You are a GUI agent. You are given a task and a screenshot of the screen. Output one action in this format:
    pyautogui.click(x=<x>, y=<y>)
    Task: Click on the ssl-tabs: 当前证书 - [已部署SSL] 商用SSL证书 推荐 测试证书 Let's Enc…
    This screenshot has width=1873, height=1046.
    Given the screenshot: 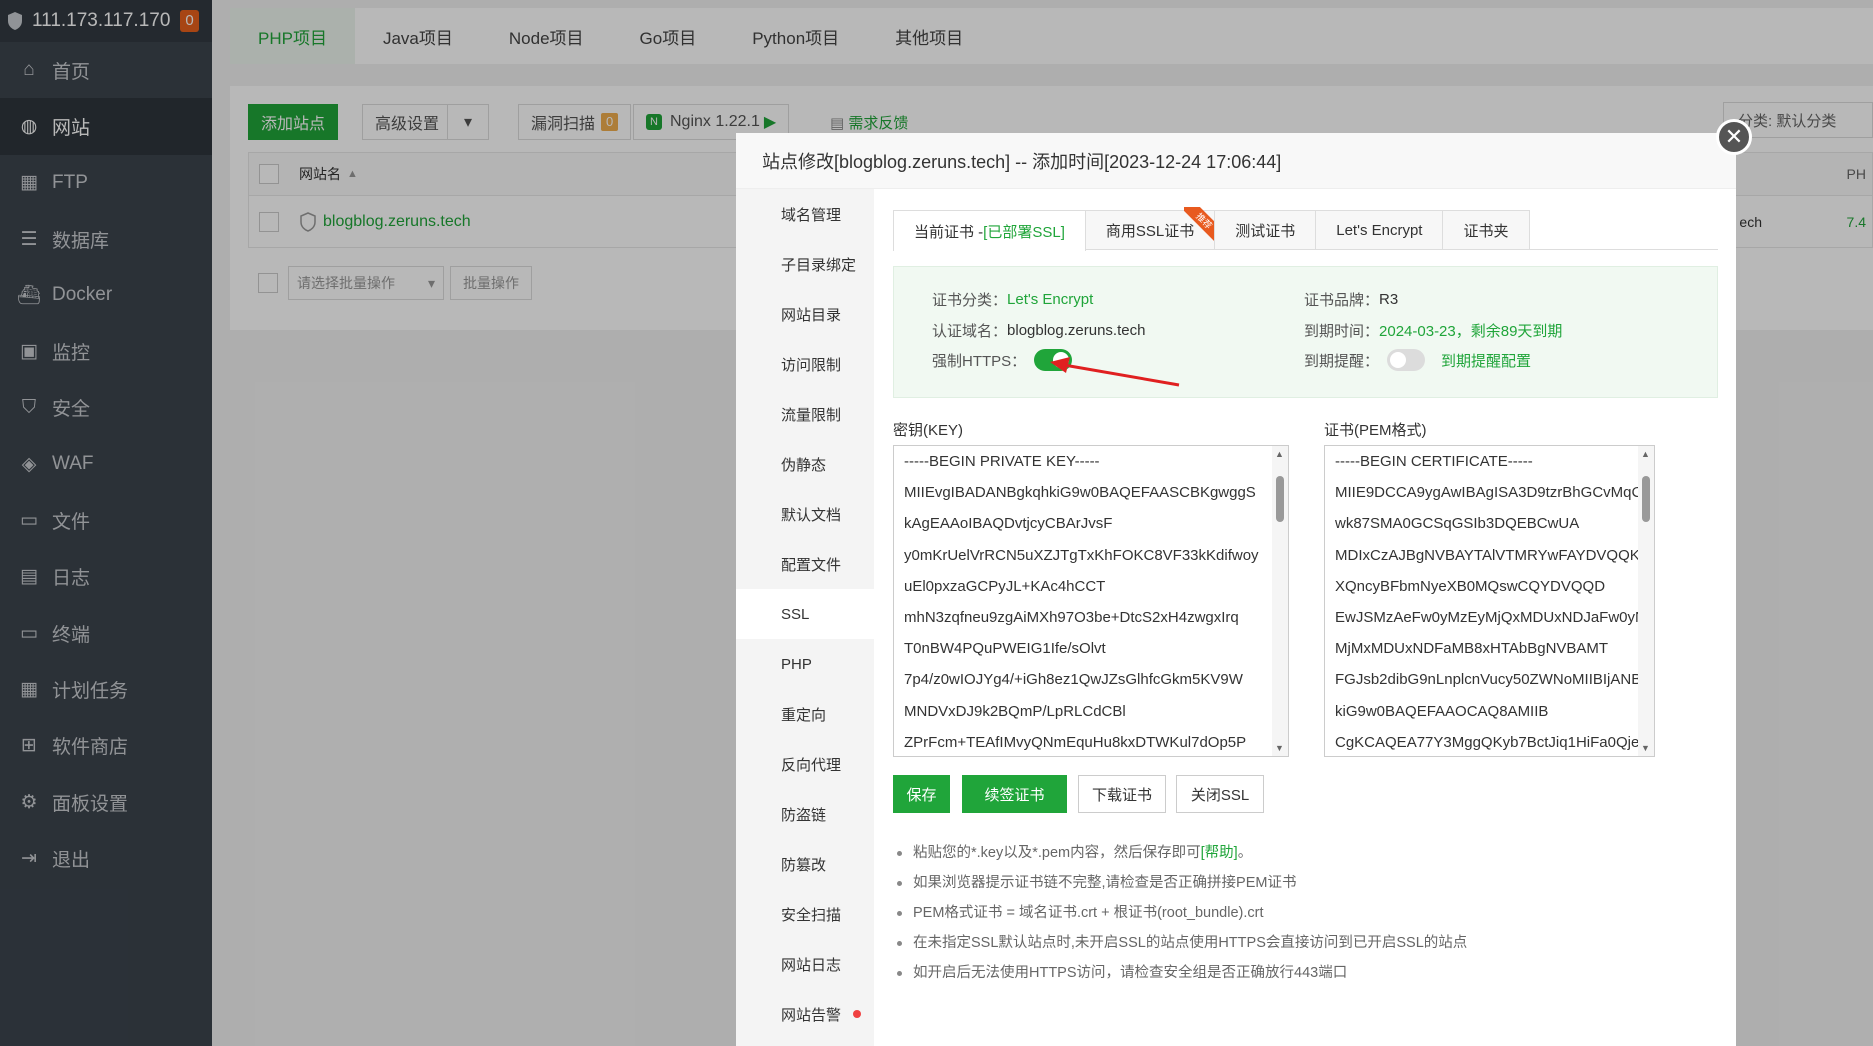 What is the action you would take?
    pyautogui.click(x=1305, y=229)
    